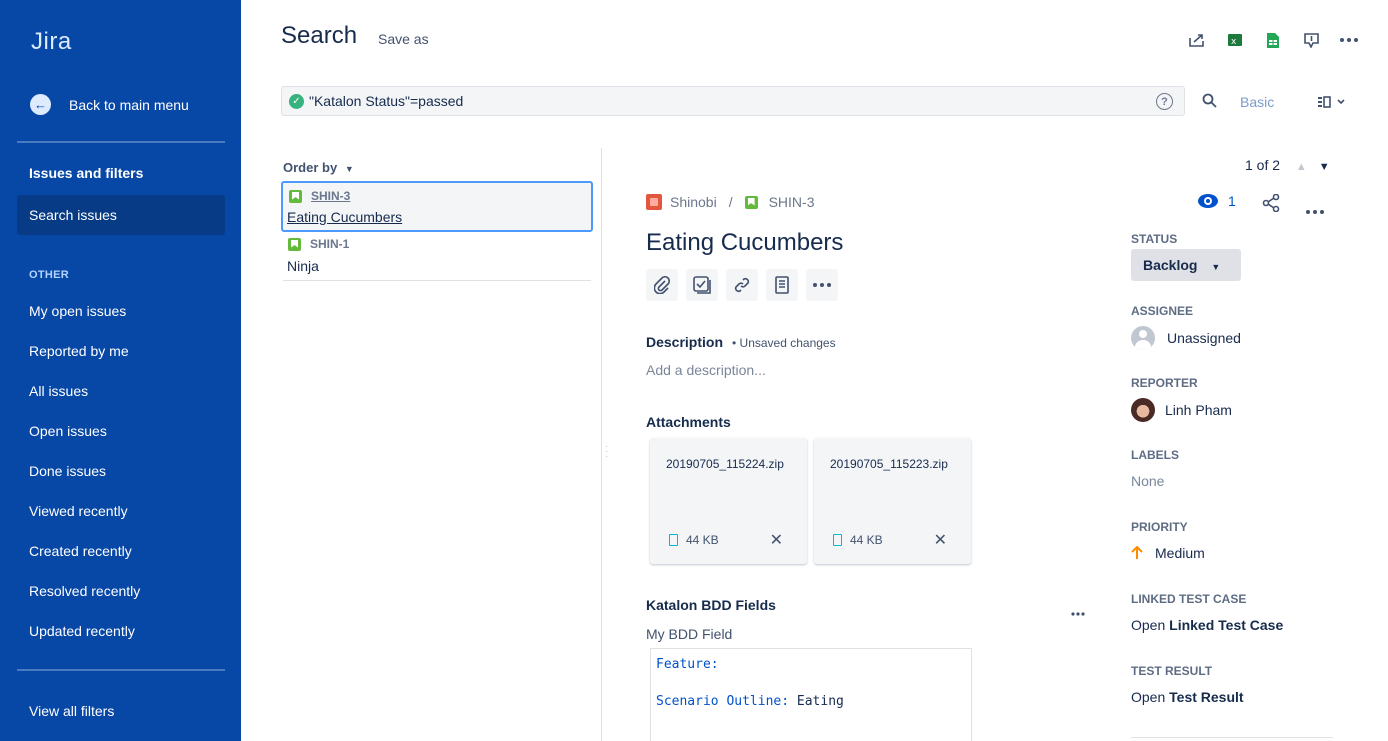 The width and height of the screenshot is (1388, 741). I want to click on issue-title: Eating Cucumbers, so click(744, 243).